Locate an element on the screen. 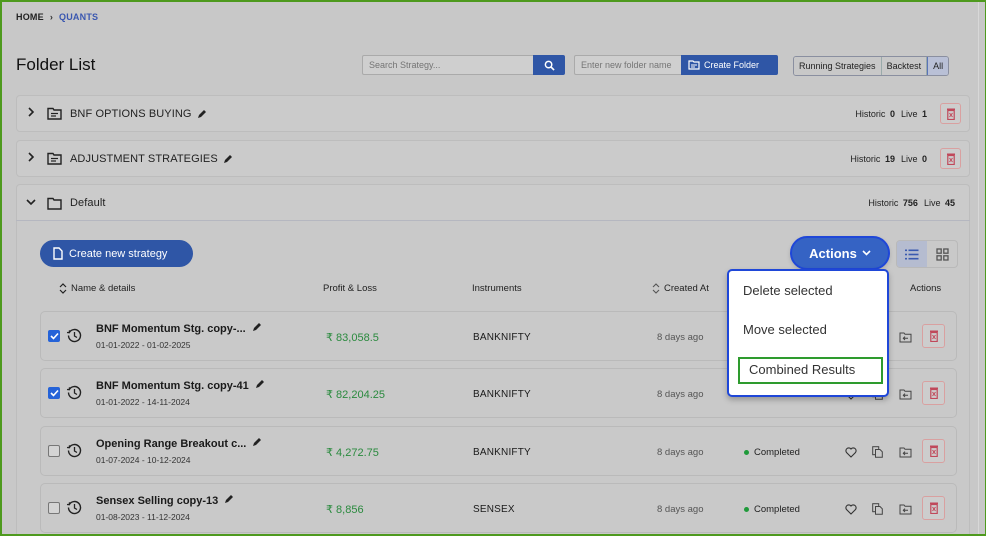  breadcrumb-home: HOME is located at coordinates (30, 17).